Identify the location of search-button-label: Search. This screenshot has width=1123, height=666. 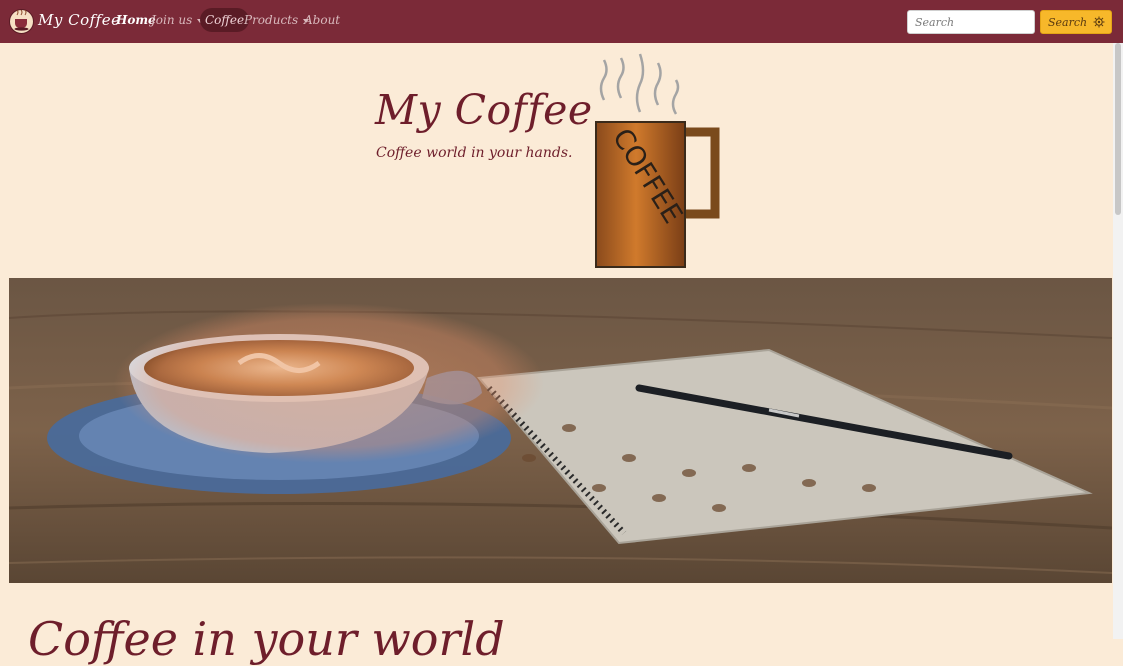
(1068, 22).